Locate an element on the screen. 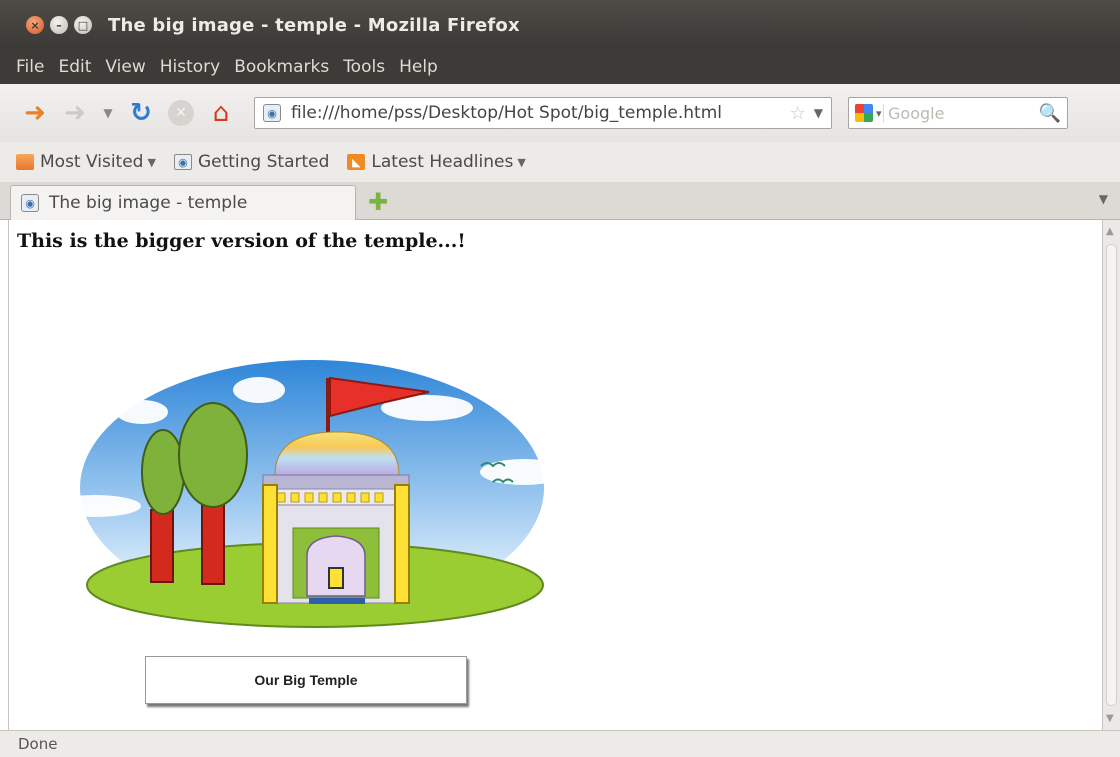 The width and height of the screenshot is (1120, 757). tab-list-icon: ▼ is located at coordinates (1103, 199).